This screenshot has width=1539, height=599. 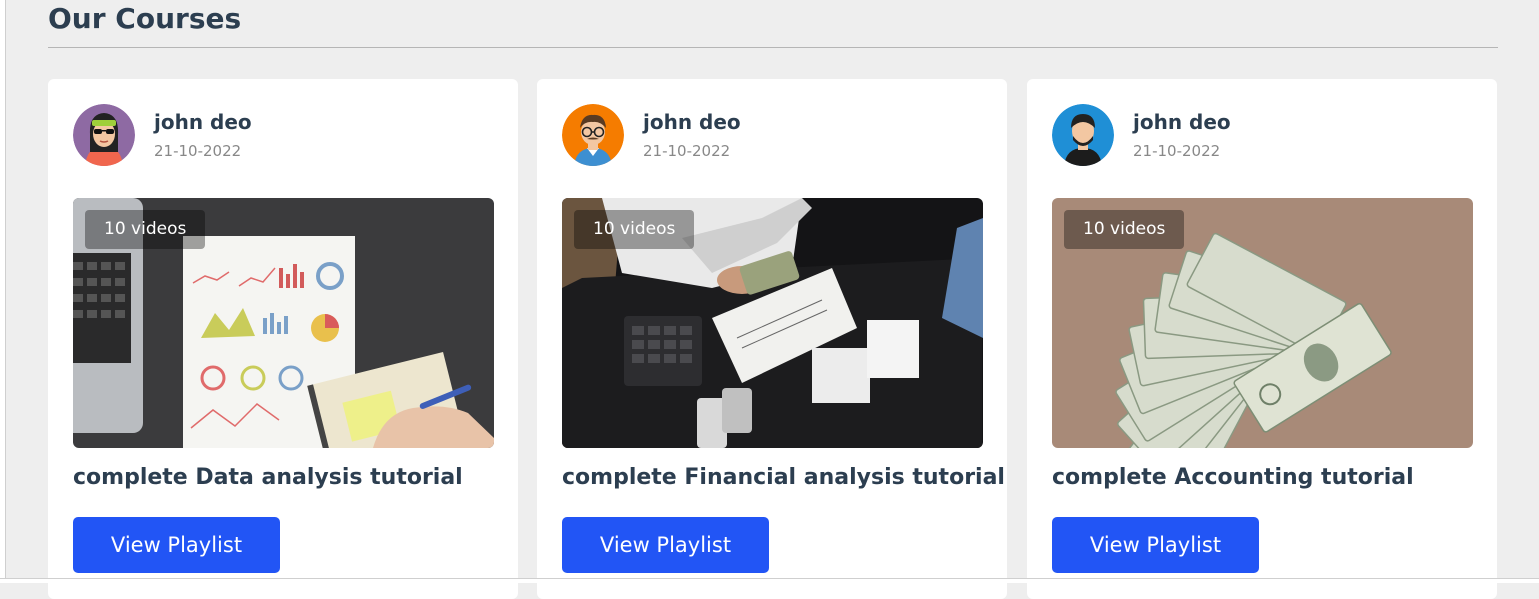 I want to click on data-charts-laptop-image: 10 videos, so click(x=283, y=323).